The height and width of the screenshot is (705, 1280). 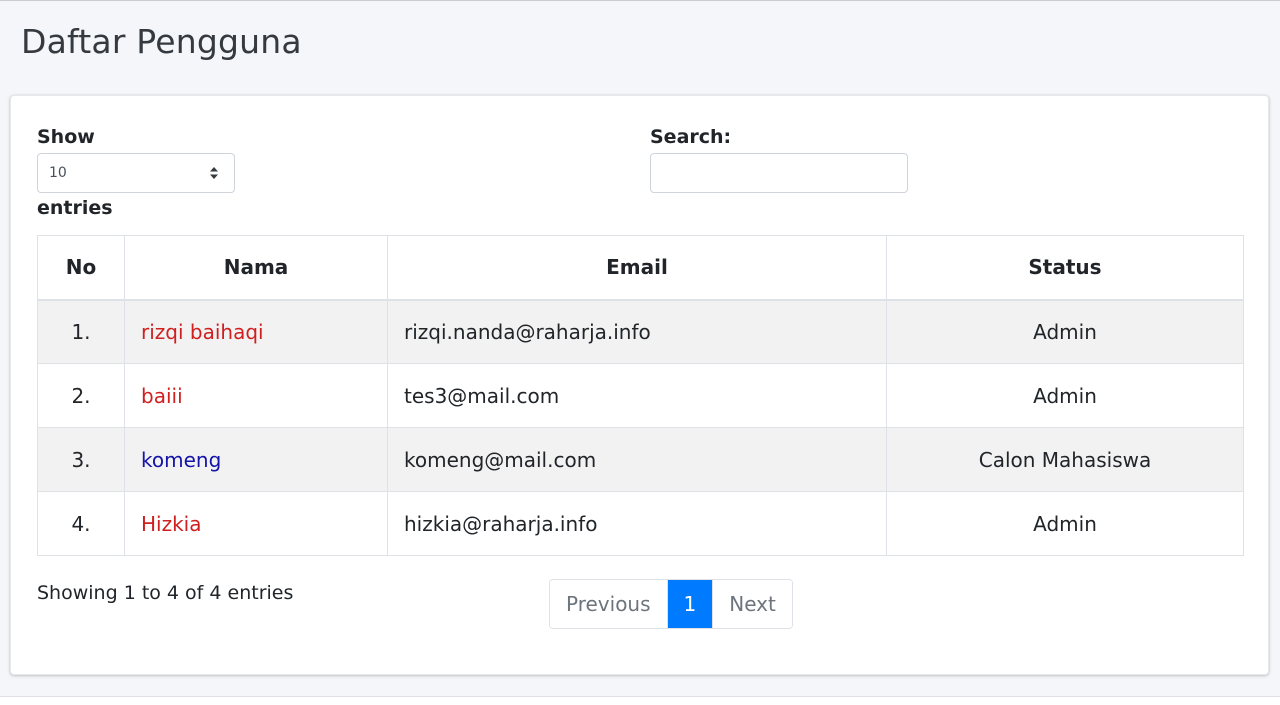 I want to click on table-row: 2. baiii tes3@mail.com Admin, so click(x=640, y=395).